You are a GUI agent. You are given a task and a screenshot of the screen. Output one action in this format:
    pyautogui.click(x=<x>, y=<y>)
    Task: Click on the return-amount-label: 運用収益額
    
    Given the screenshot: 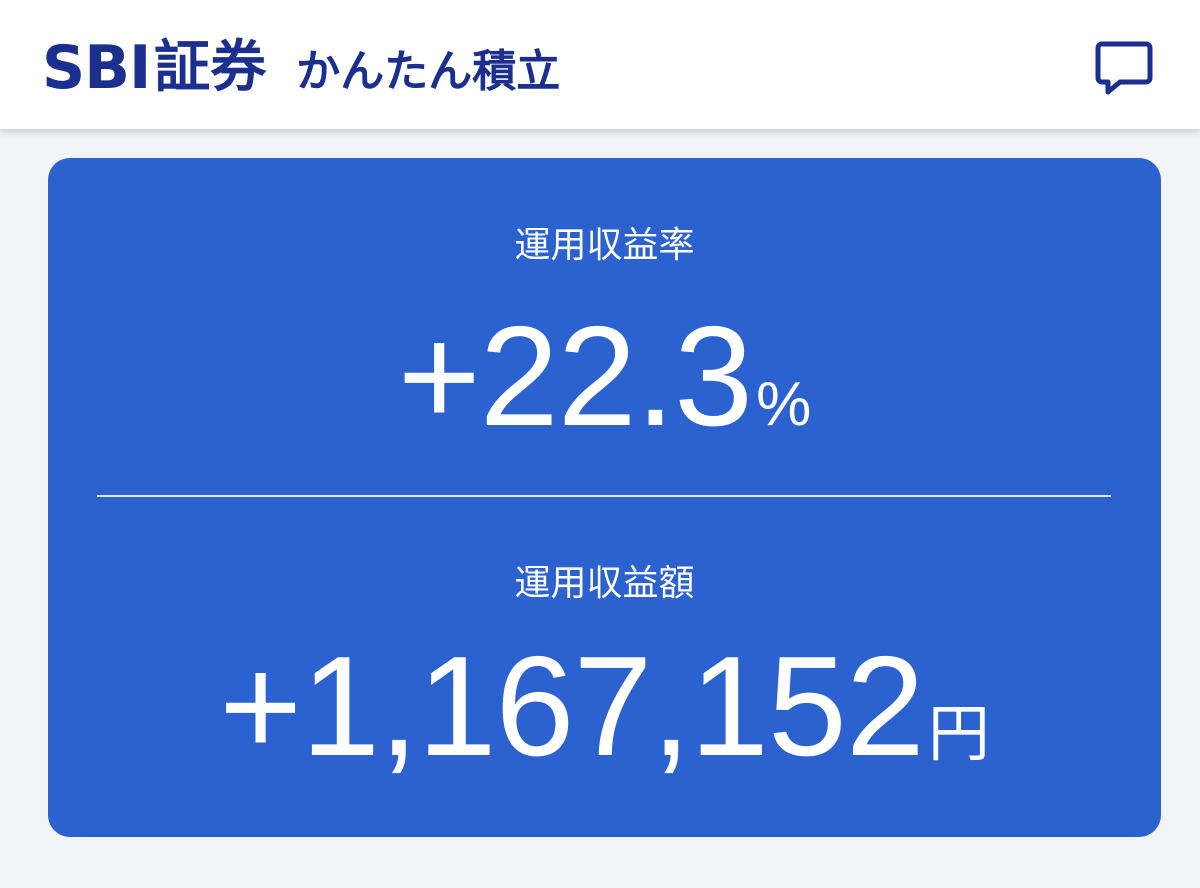 What is the action you would take?
    pyautogui.click(x=604, y=583)
    